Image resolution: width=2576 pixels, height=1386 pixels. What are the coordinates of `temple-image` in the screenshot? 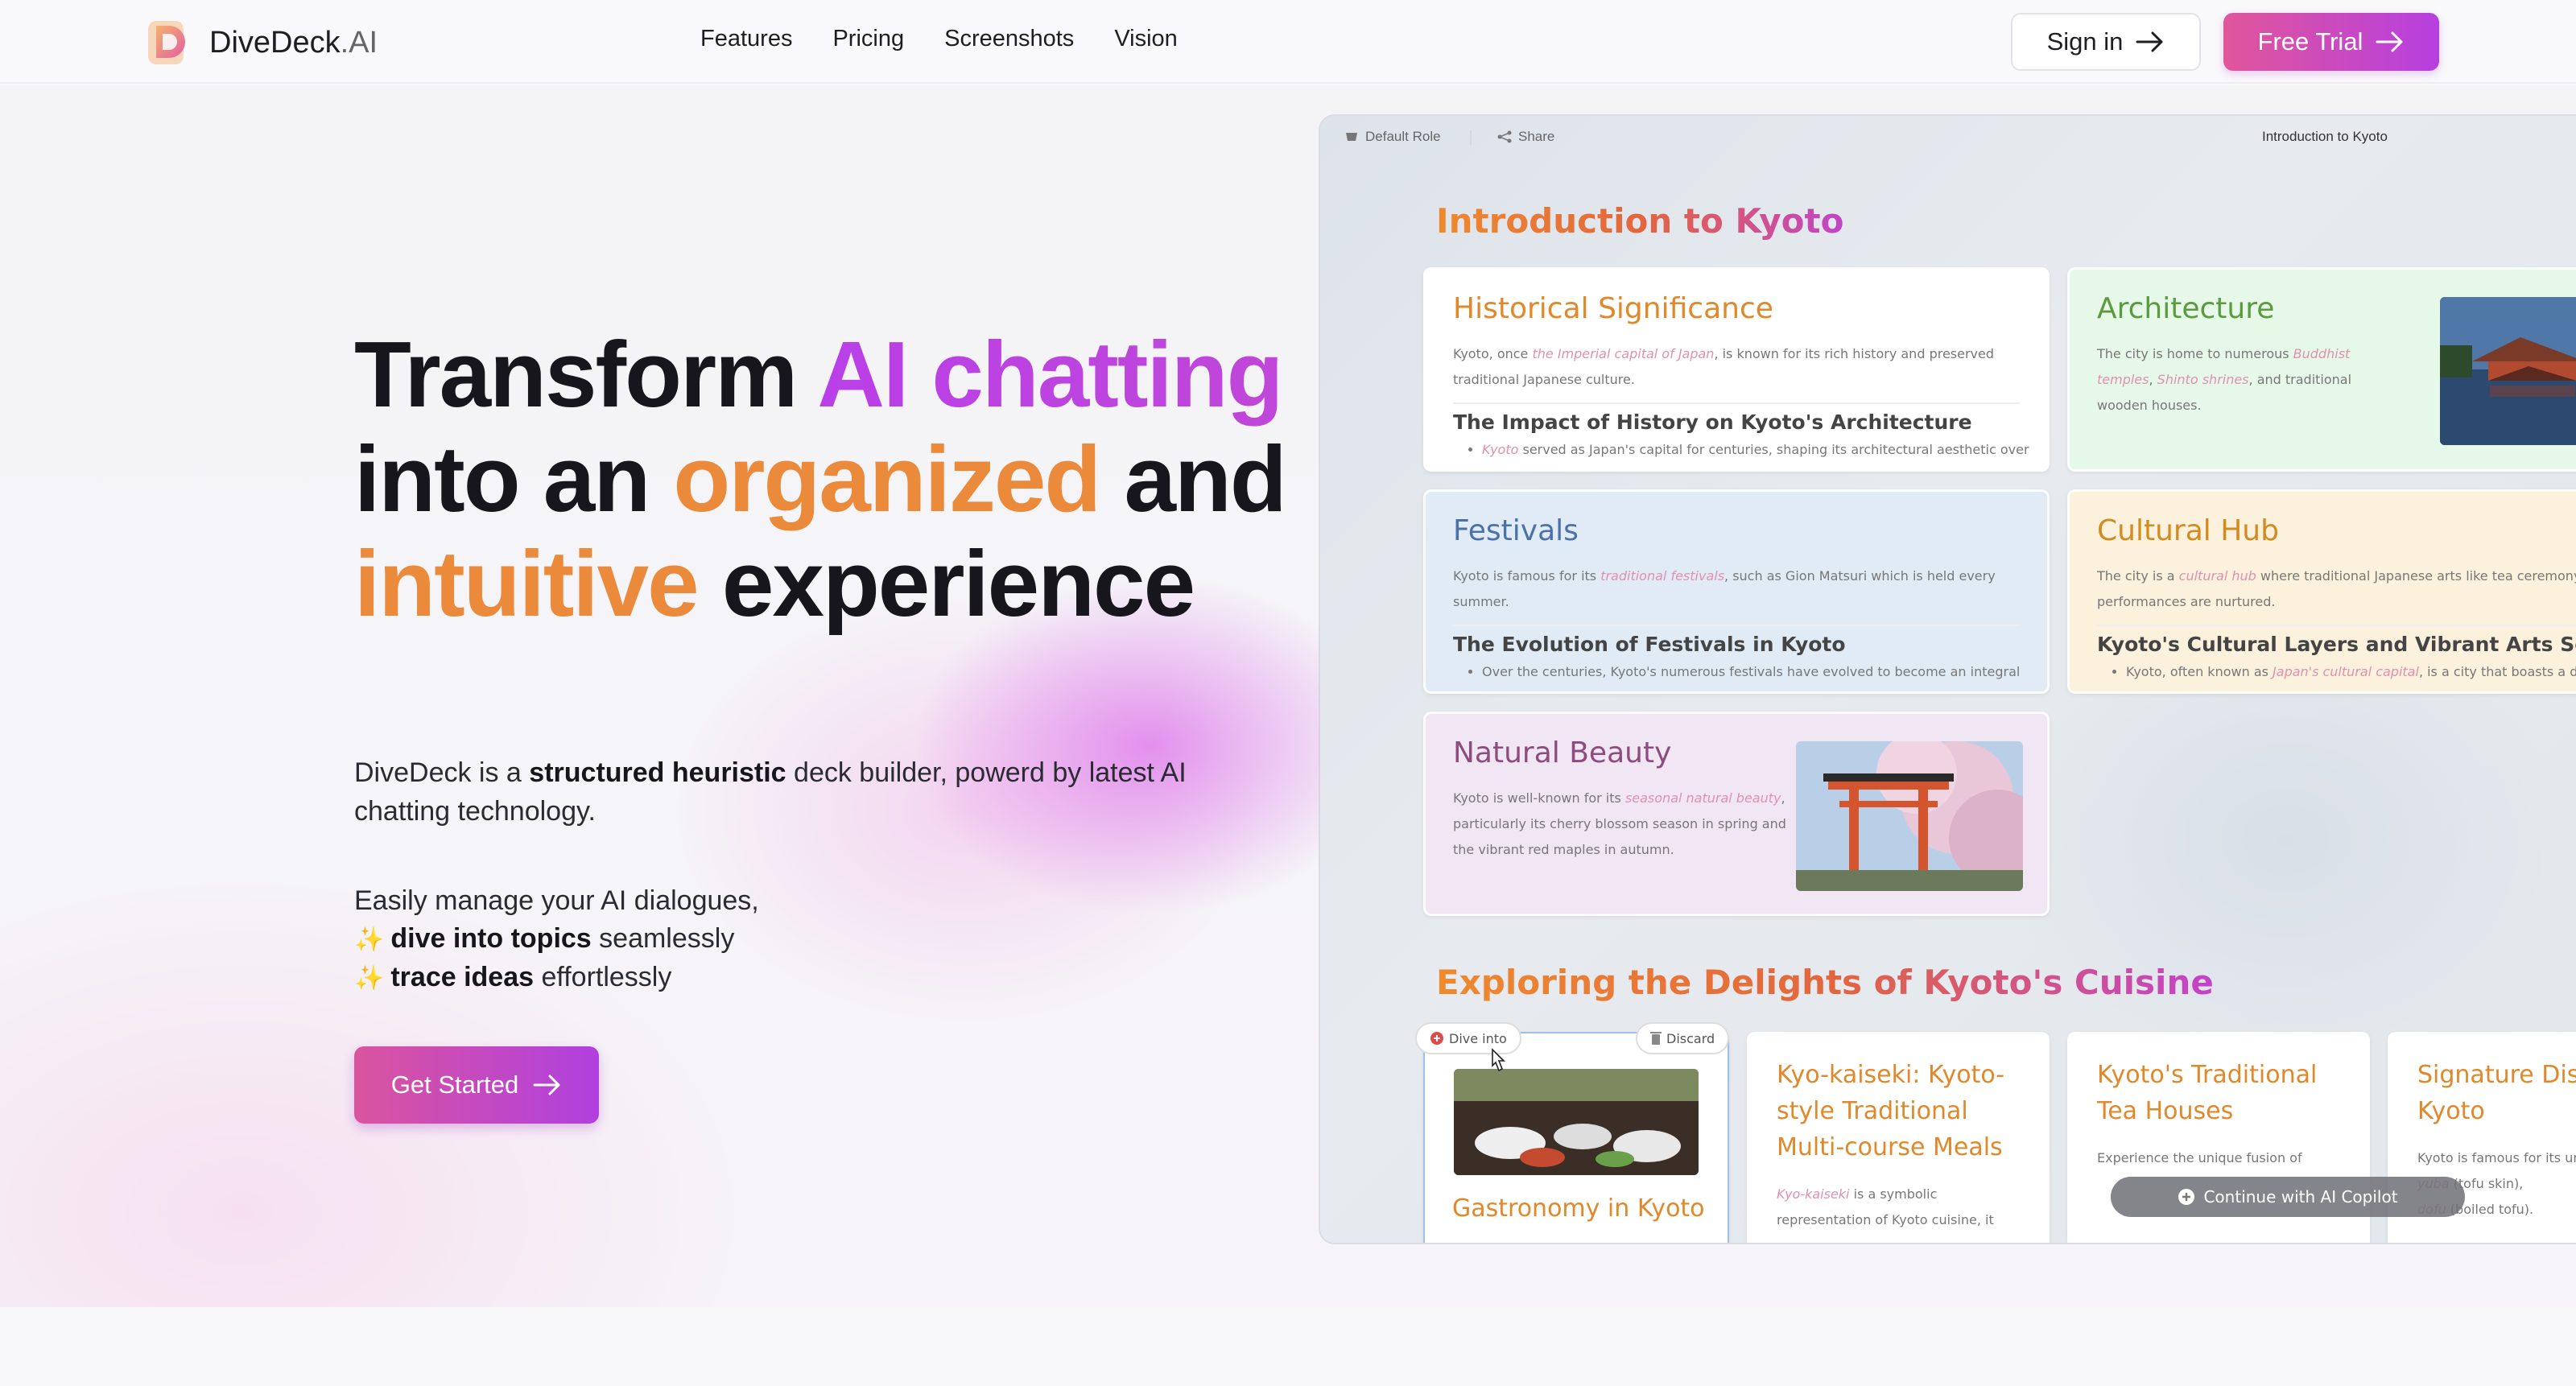 It's located at (2508, 371).